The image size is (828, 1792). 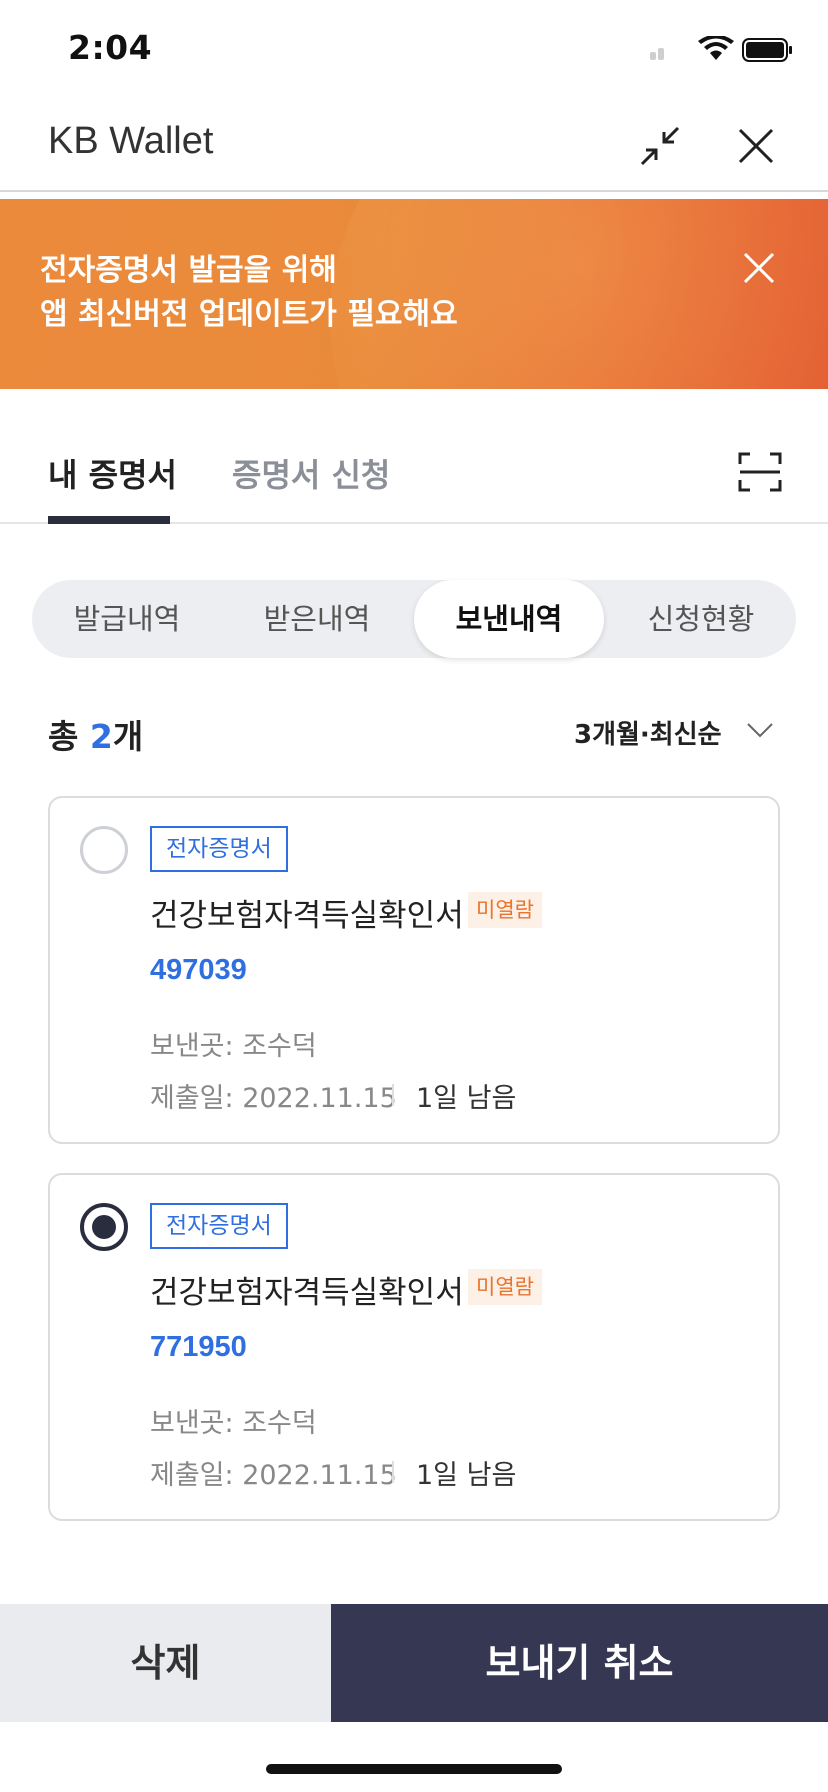 What do you see at coordinates (648, 732) in the screenshot?
I see `sort-dropdown: 3개월·최신순` at bounding box center [648, 732].